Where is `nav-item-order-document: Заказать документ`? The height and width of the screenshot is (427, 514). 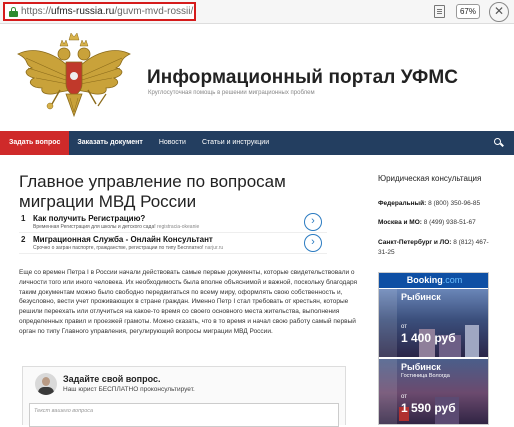
nav-item-order-document: Заказать документ is located at coordinates (109, 143).